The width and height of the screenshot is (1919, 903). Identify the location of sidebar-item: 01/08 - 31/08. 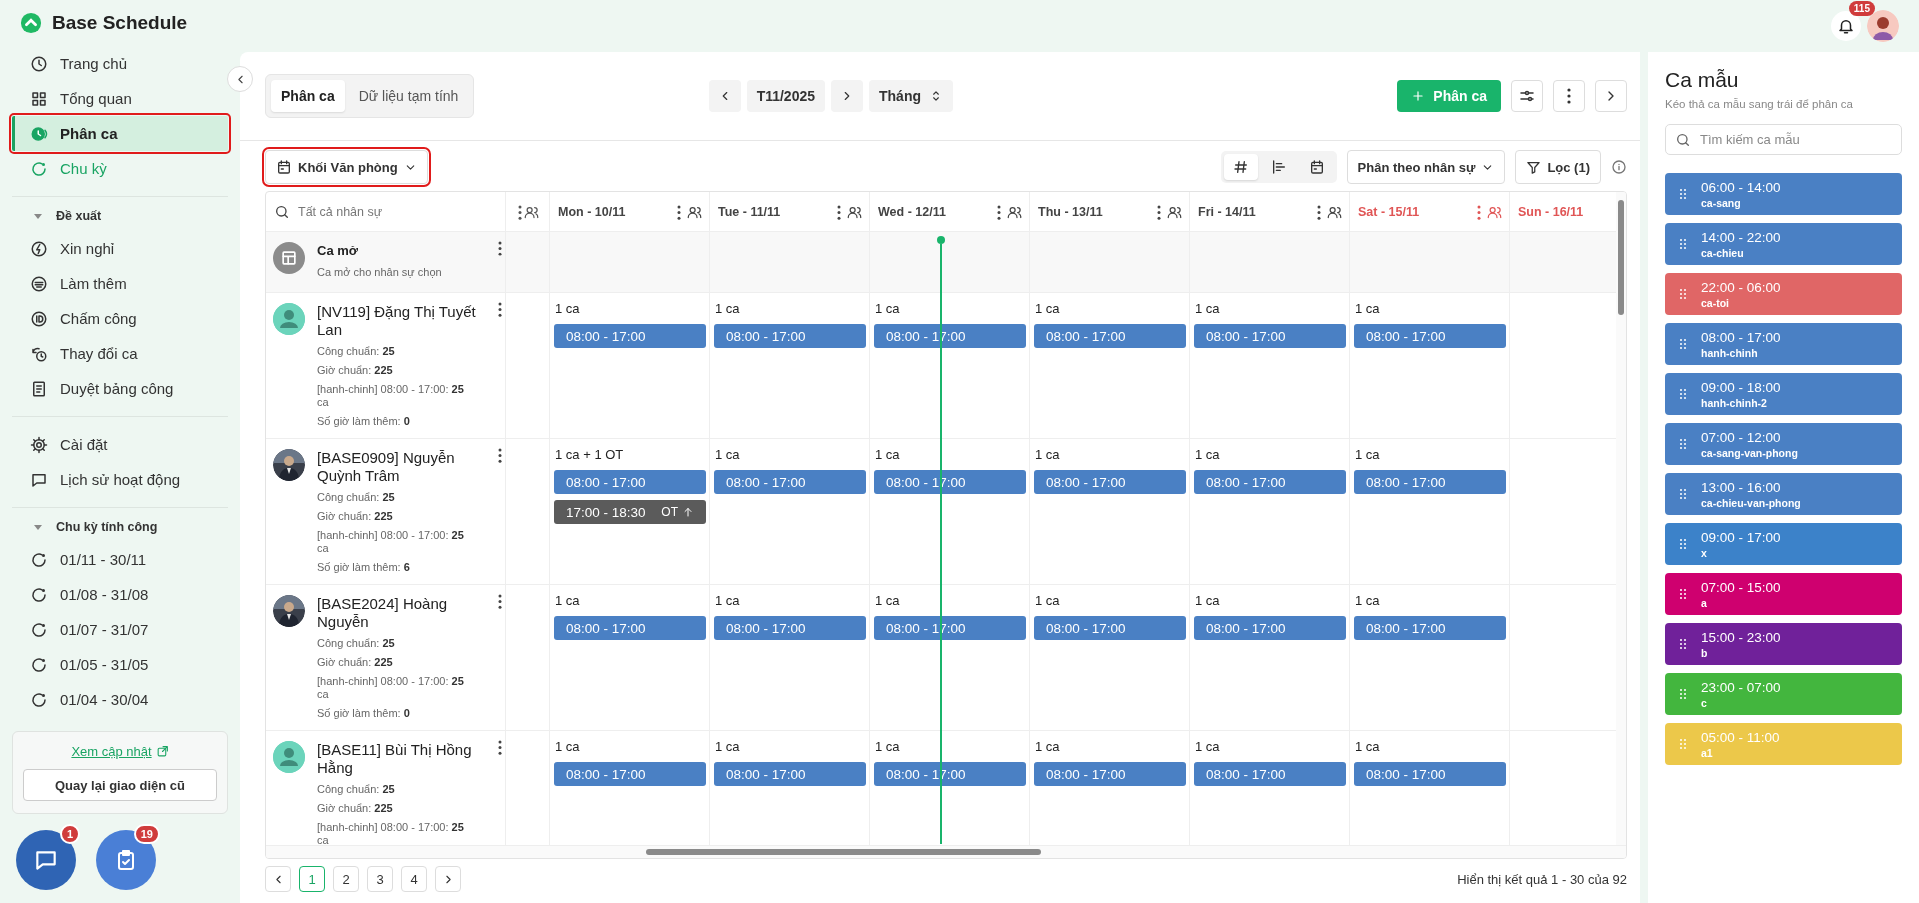
(120, 594).